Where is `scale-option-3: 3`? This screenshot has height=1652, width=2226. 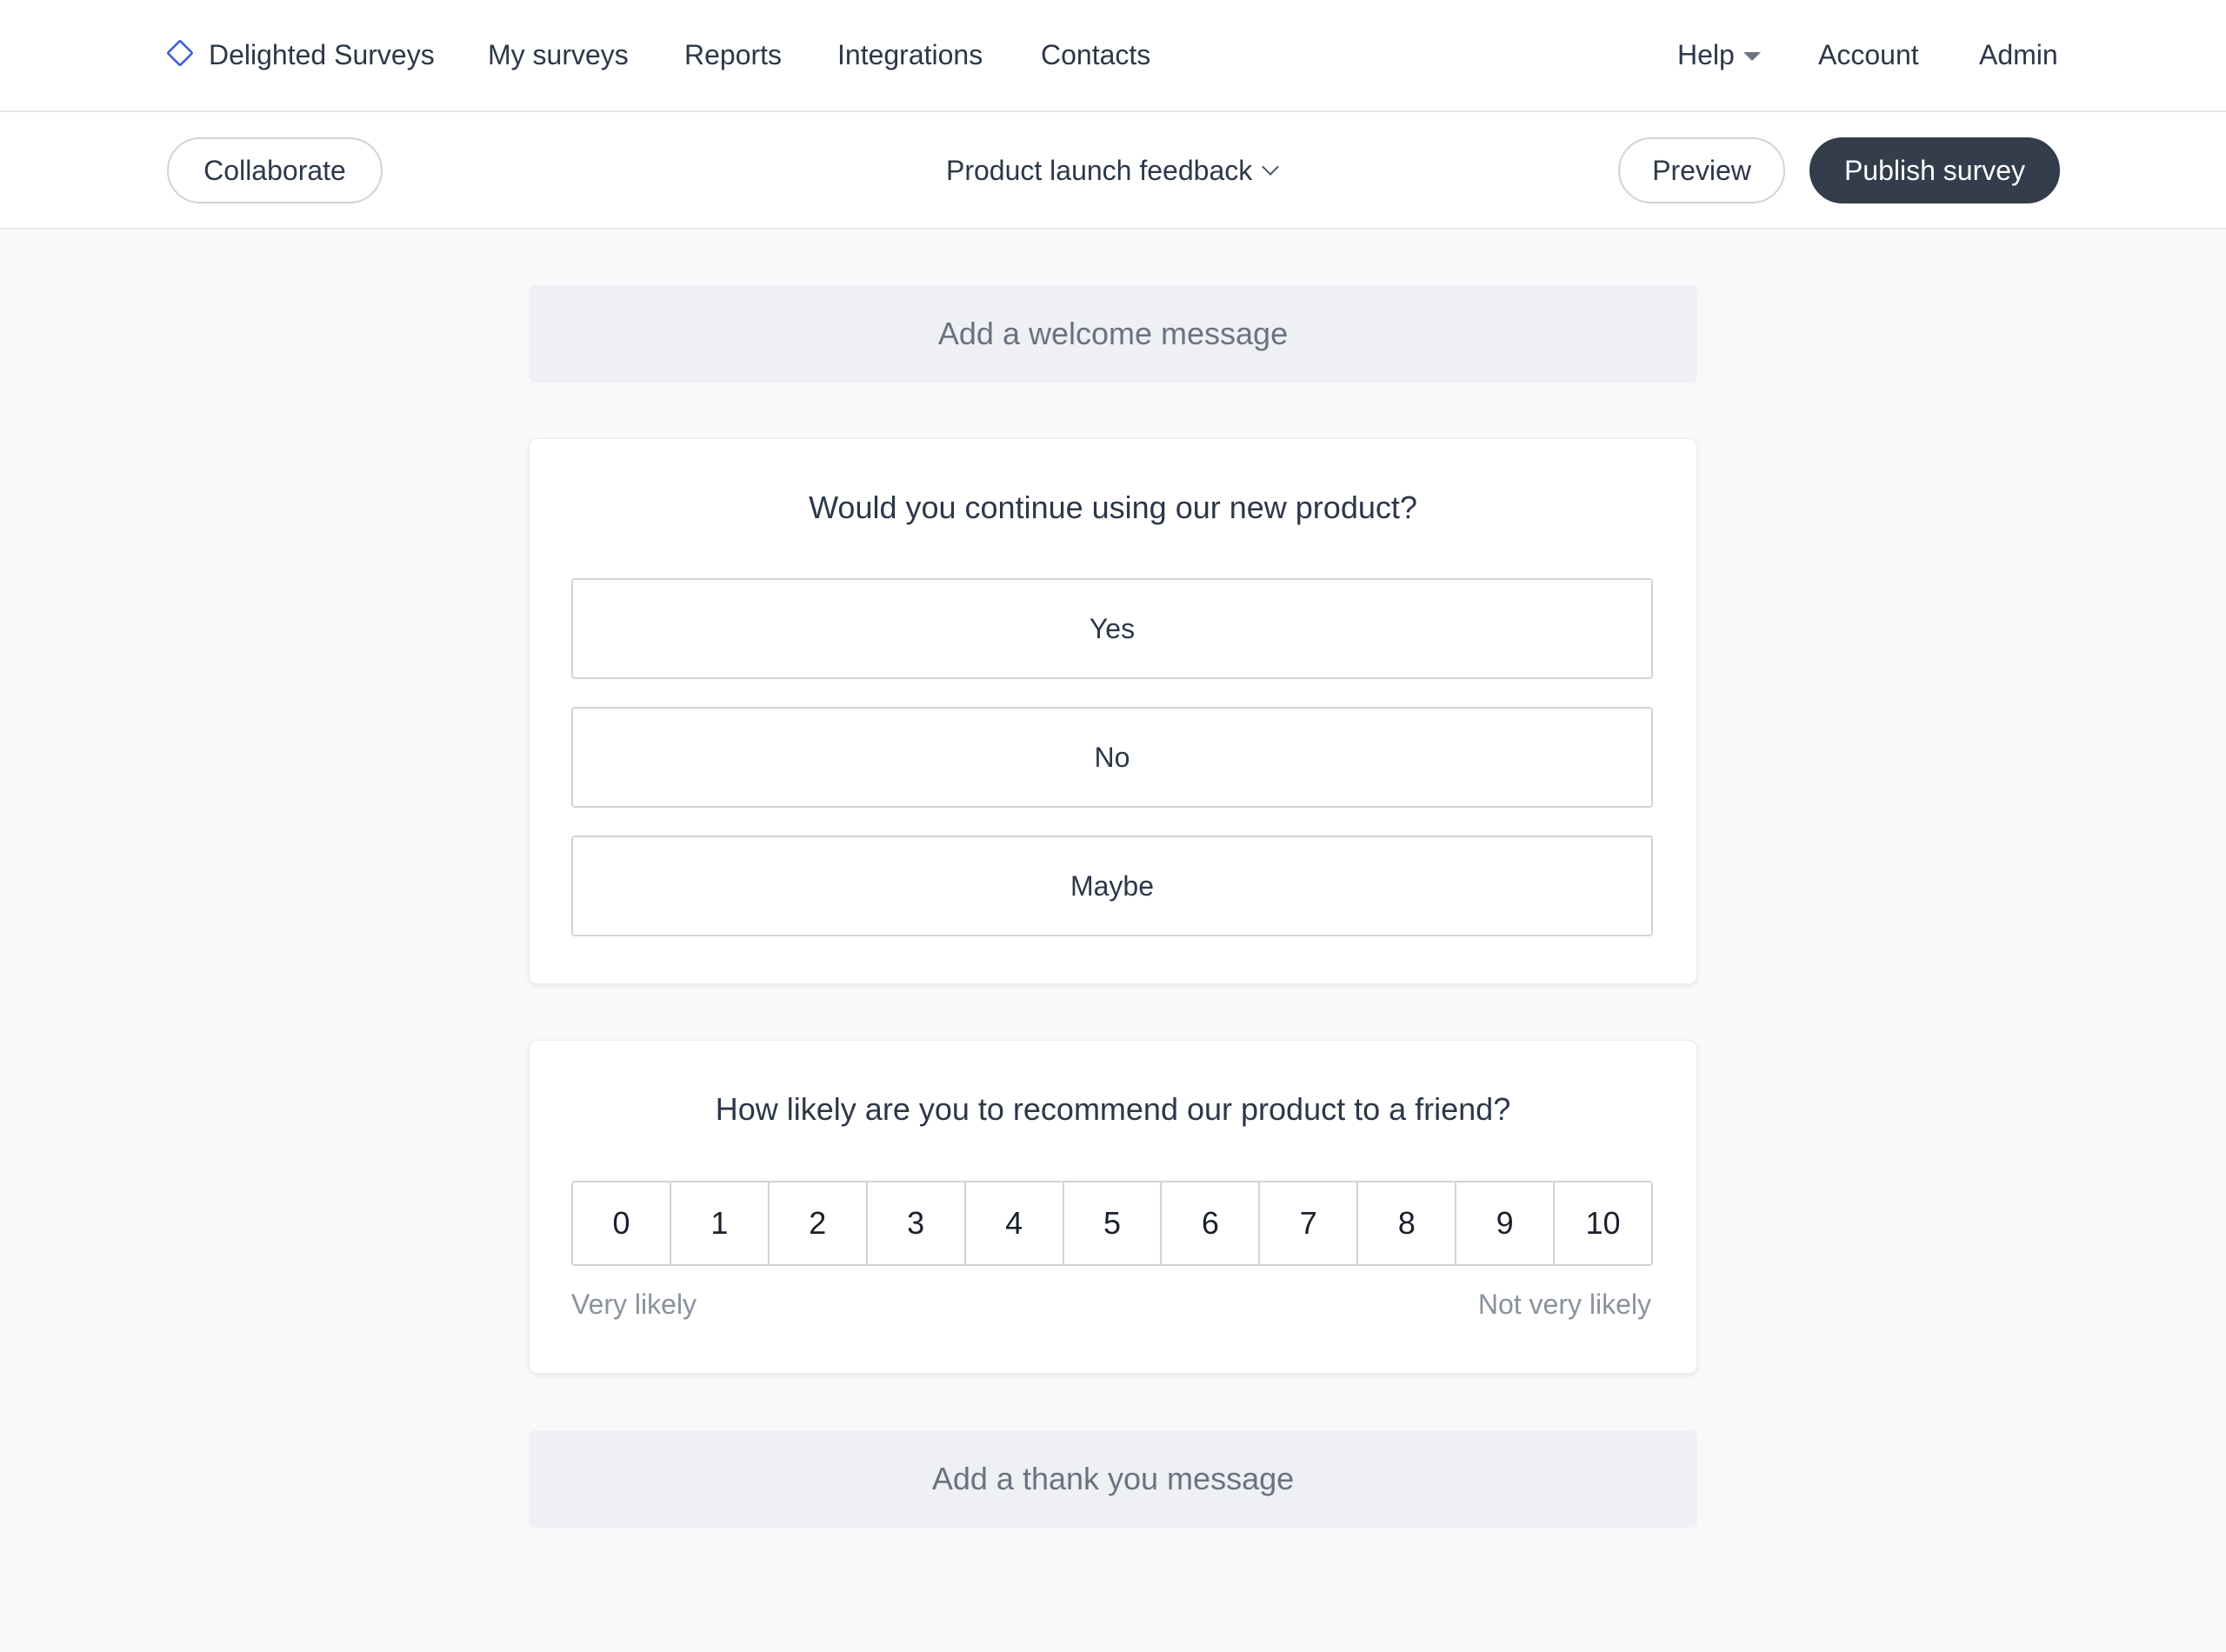
scale-option-3: 3 is located at coordinates (917, 1223).